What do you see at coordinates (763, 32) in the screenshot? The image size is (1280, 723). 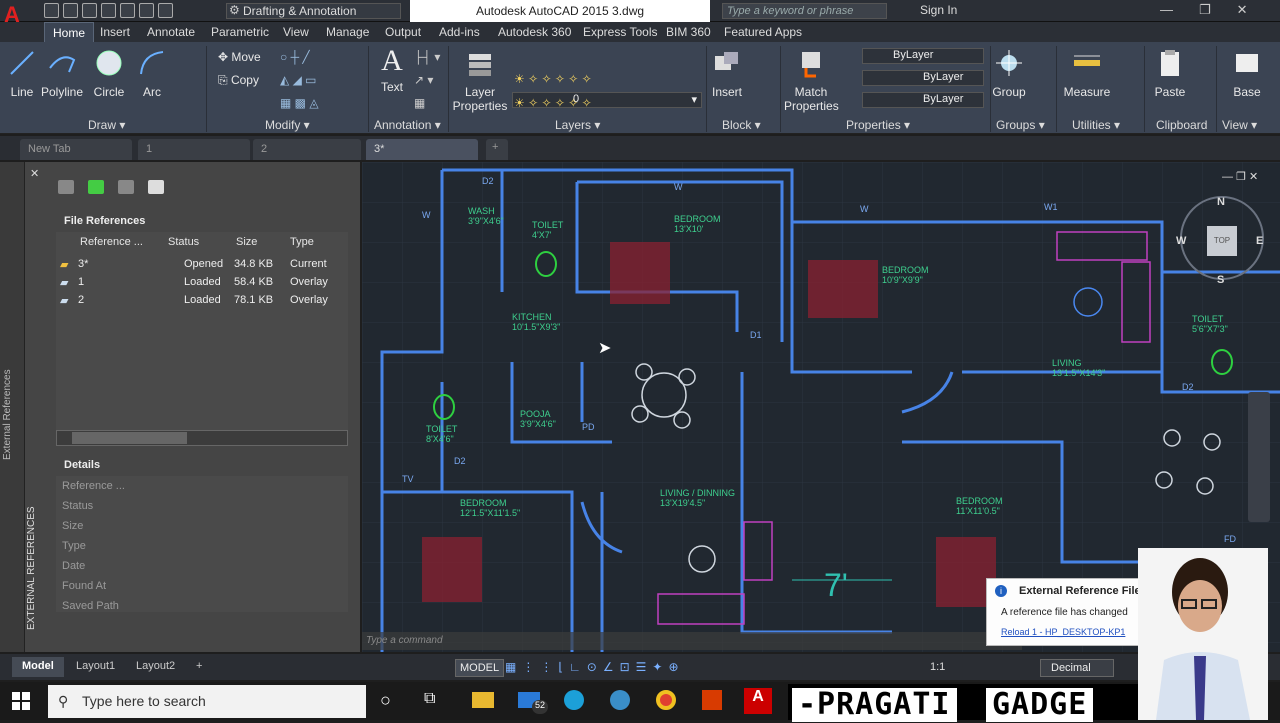 I see `tab-featured-apps: Featured Apps` at bounding box center [763, 32].